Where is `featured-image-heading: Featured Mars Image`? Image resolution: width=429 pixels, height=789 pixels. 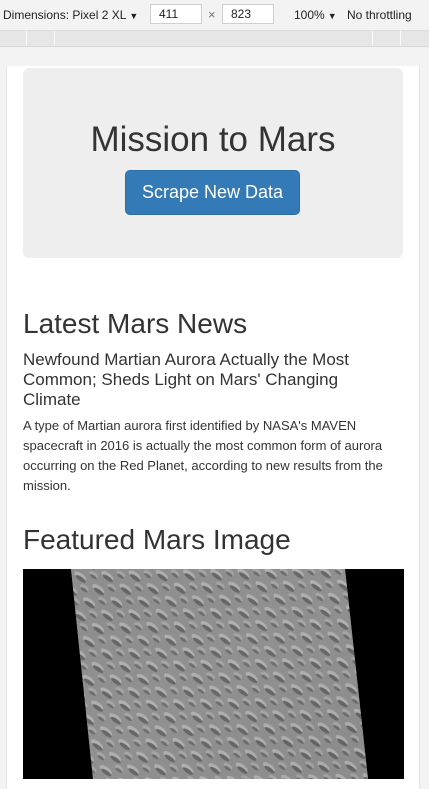 featured-image-heading: Featured Mars Image is located at coordinates (157, 539).